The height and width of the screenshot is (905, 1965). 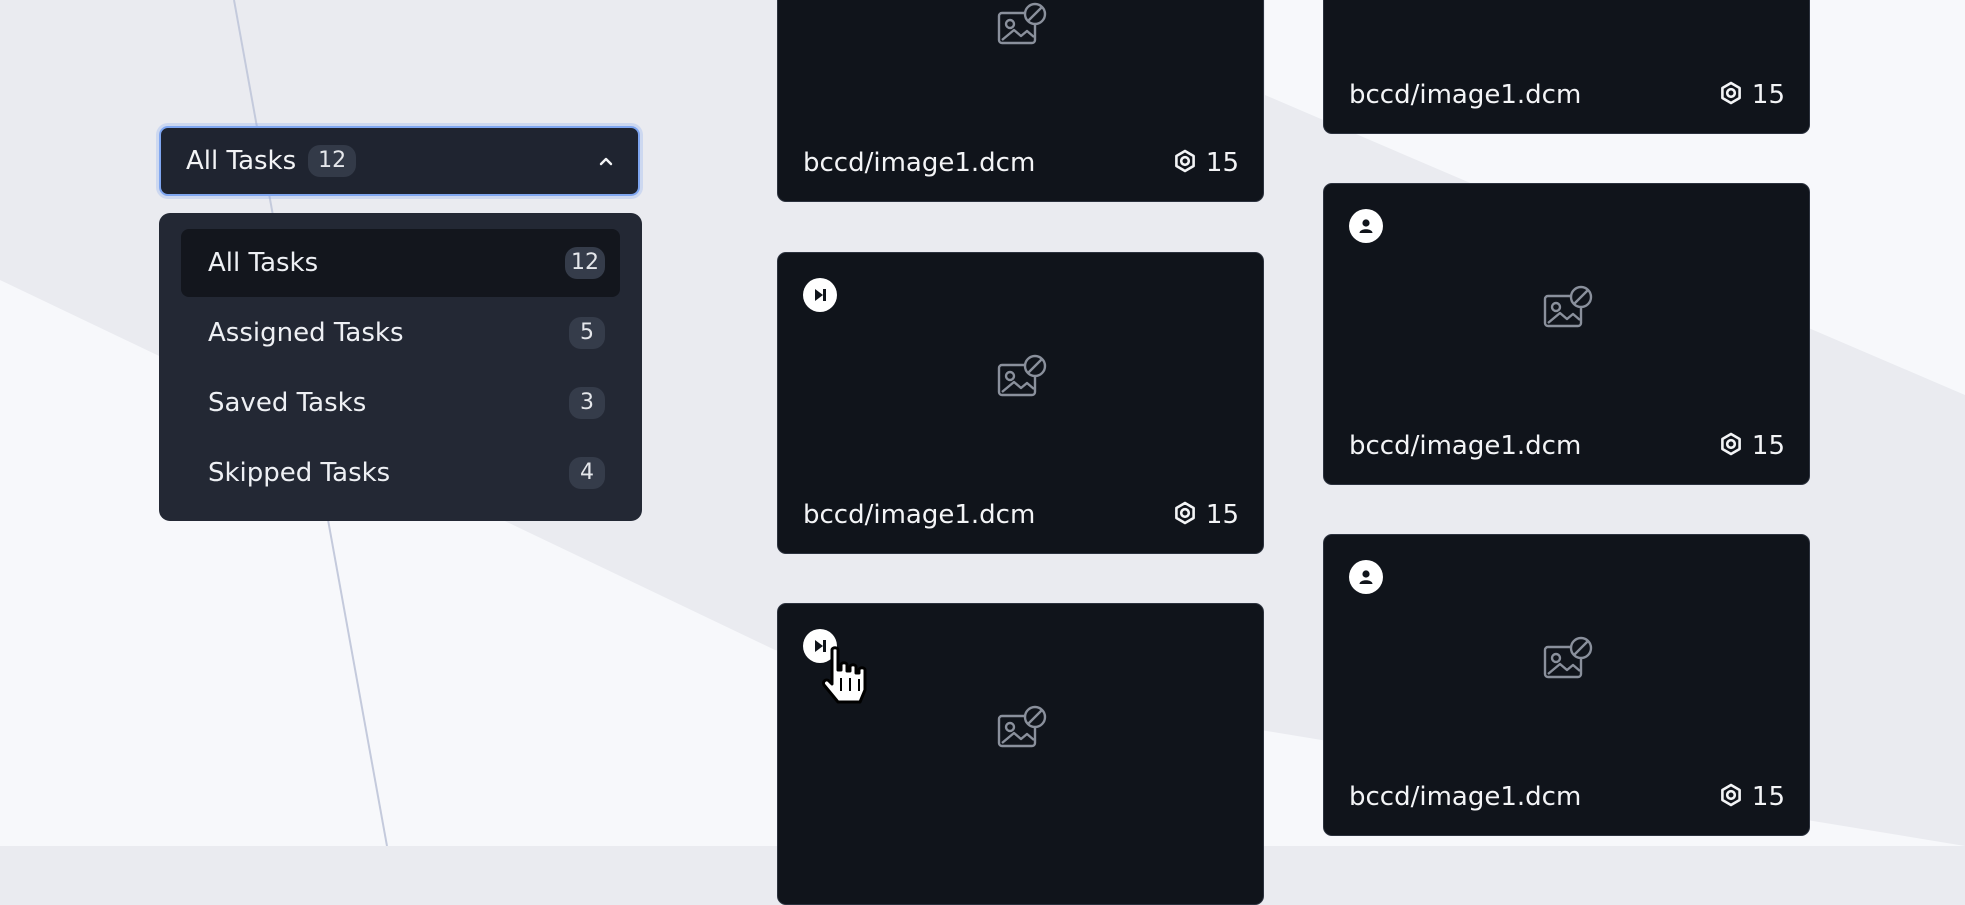 I want to click on menu-item-count: 3, so click(x=587, y=403).